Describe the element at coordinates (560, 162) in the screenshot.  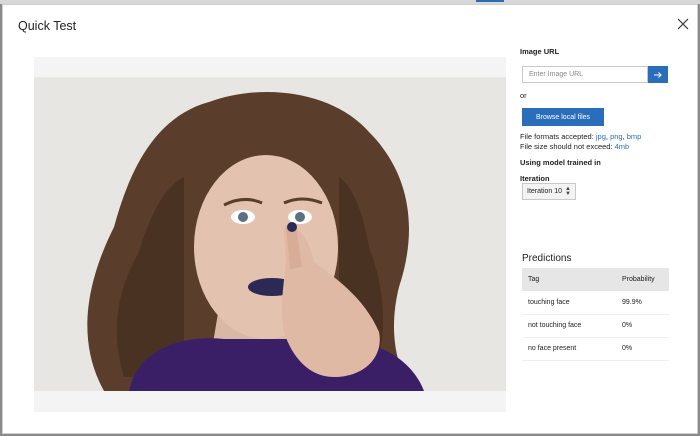
I see `model-trained-label: Using model trained in` at that location.